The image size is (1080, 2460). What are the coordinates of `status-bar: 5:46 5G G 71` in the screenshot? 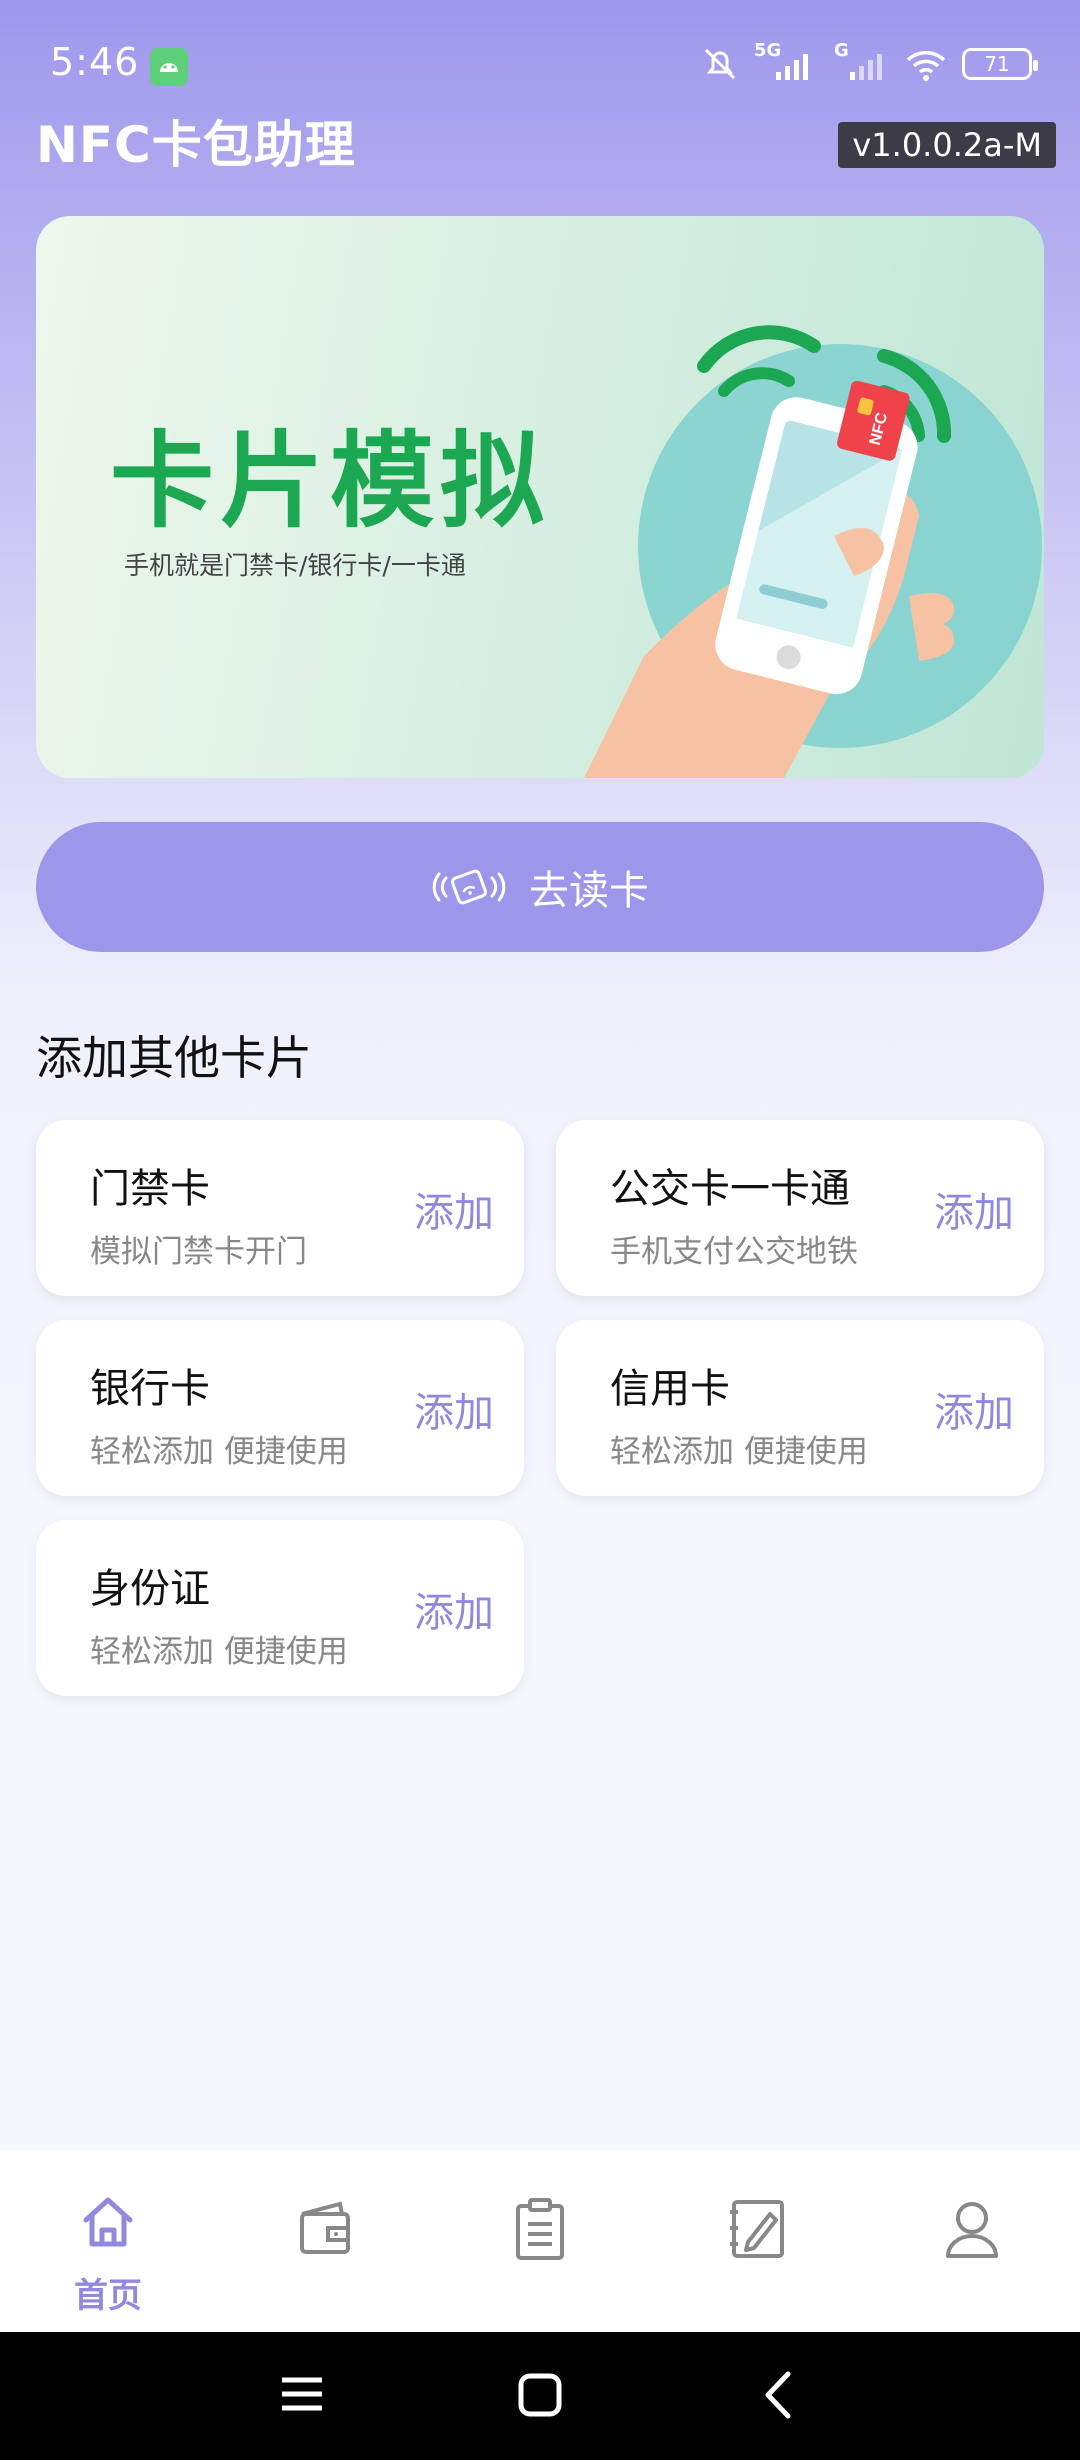 It's located at (540, 55).